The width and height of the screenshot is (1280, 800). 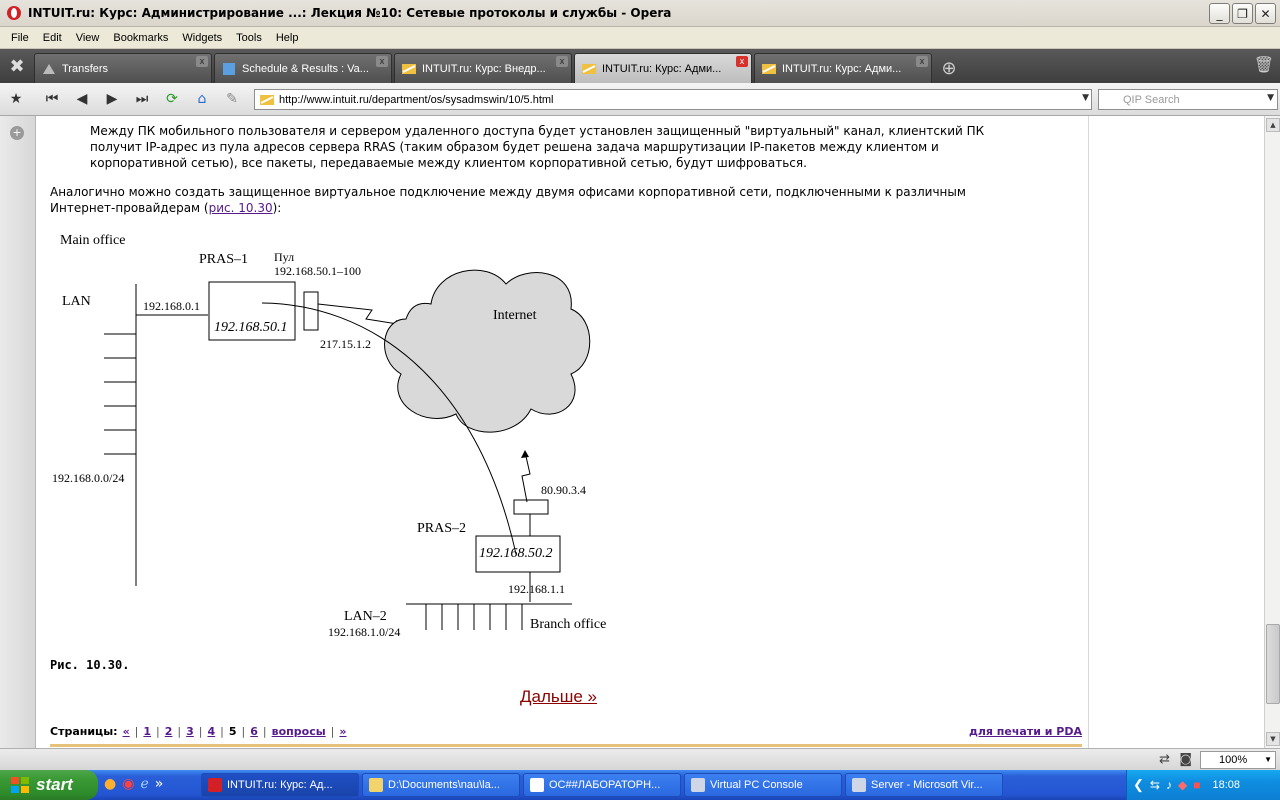 What do you see at coordinates (515, 315) in the screenshot?
I see `internet-label: Internet` at bounding box center [515, 315].